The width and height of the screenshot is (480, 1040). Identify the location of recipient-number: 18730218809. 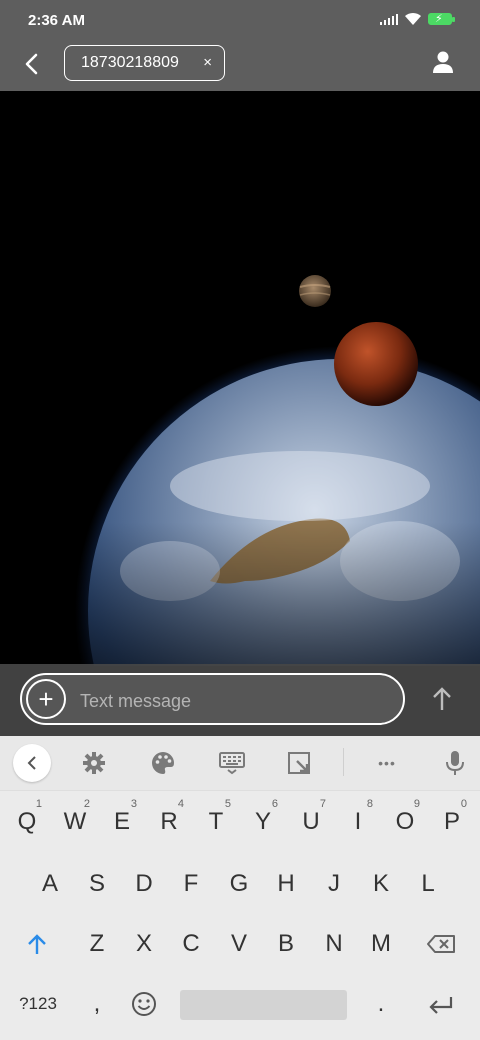
(130, 62).